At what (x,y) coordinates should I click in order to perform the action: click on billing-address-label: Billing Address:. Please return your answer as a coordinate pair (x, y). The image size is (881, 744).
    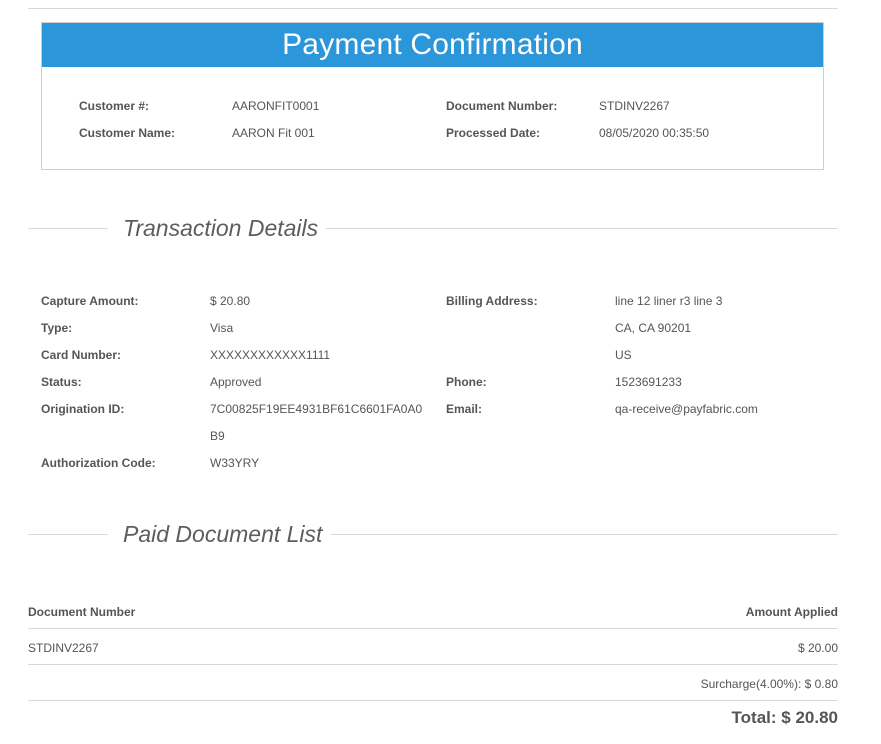
    Looking at the image, I should click on (492, 301).